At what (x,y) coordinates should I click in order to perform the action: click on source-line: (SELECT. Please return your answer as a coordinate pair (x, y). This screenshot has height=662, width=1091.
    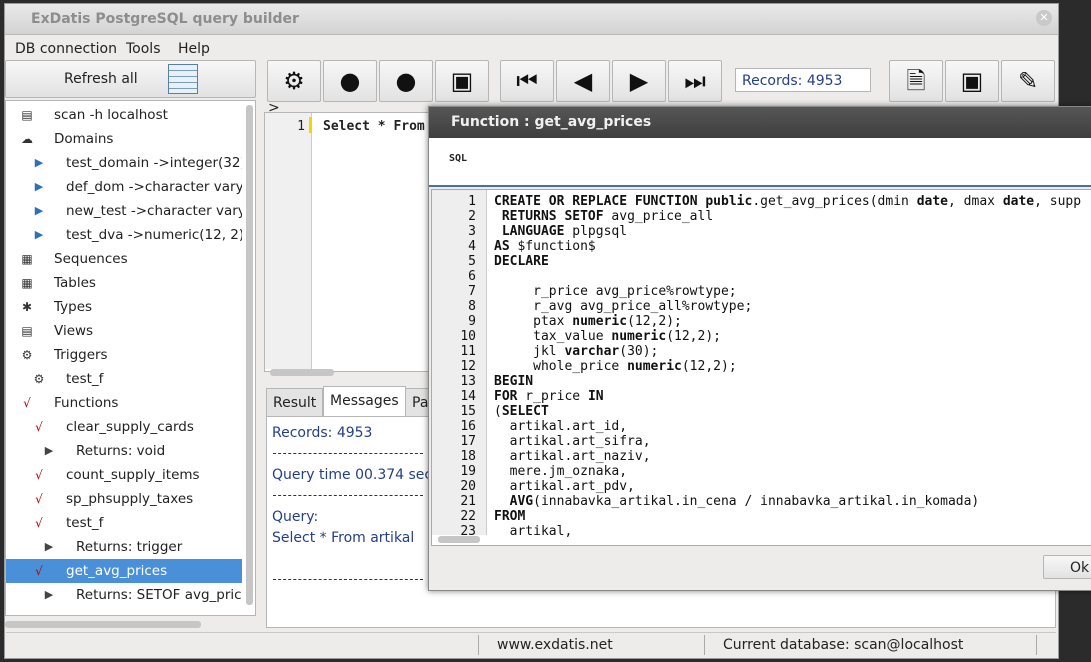
    Looking at the image, I should click on (521, 411).